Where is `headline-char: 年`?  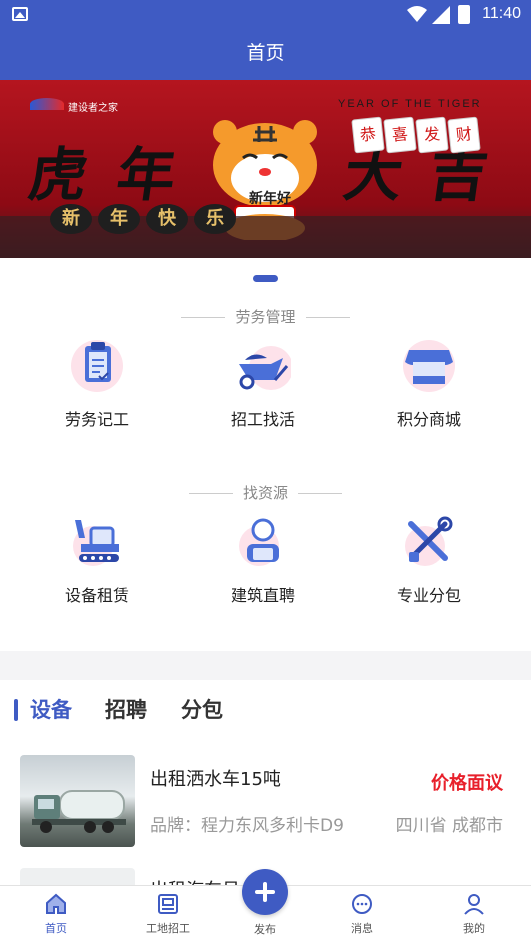
headline-char: 年 is located at coordinates (146, 175).